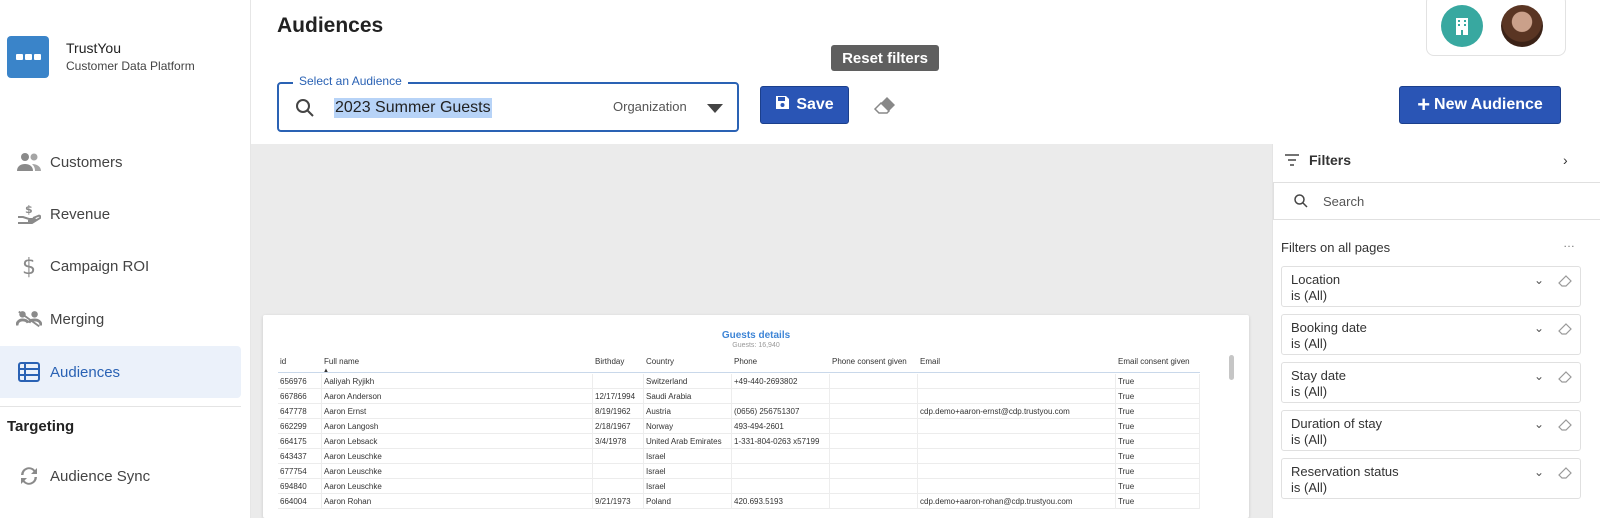 Image resolution: width=1600 pixels, height=518 pixels. Describe the element at coordinates (1336, 247) in the screenshot. I see `filters-section-title: Filters on all pages` at that location.